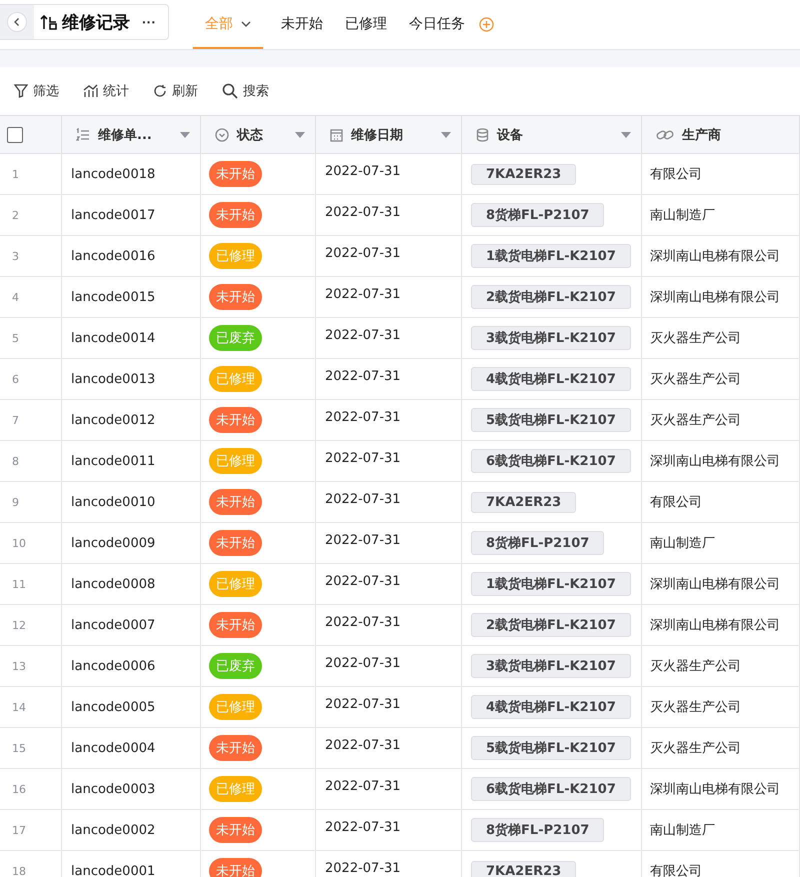 The width and height of the screenshot is (800, 877). I want to click on dropdown-circle-icon, so click(222, 135).